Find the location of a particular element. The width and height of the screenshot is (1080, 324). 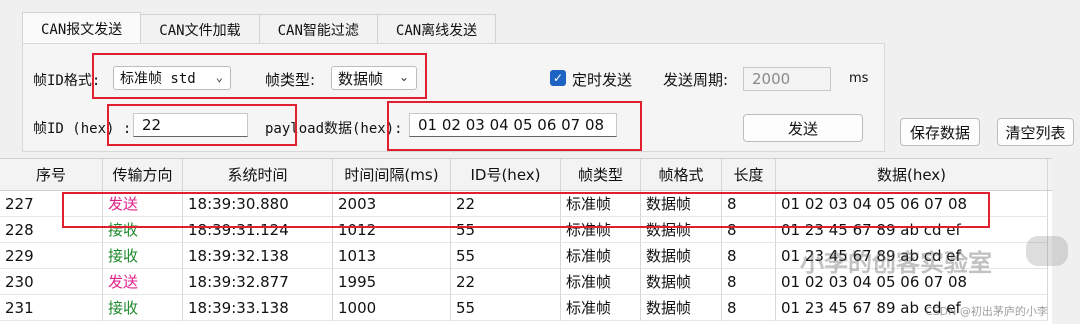

chat-bubble-icon is located at coordinates (1047, 251).